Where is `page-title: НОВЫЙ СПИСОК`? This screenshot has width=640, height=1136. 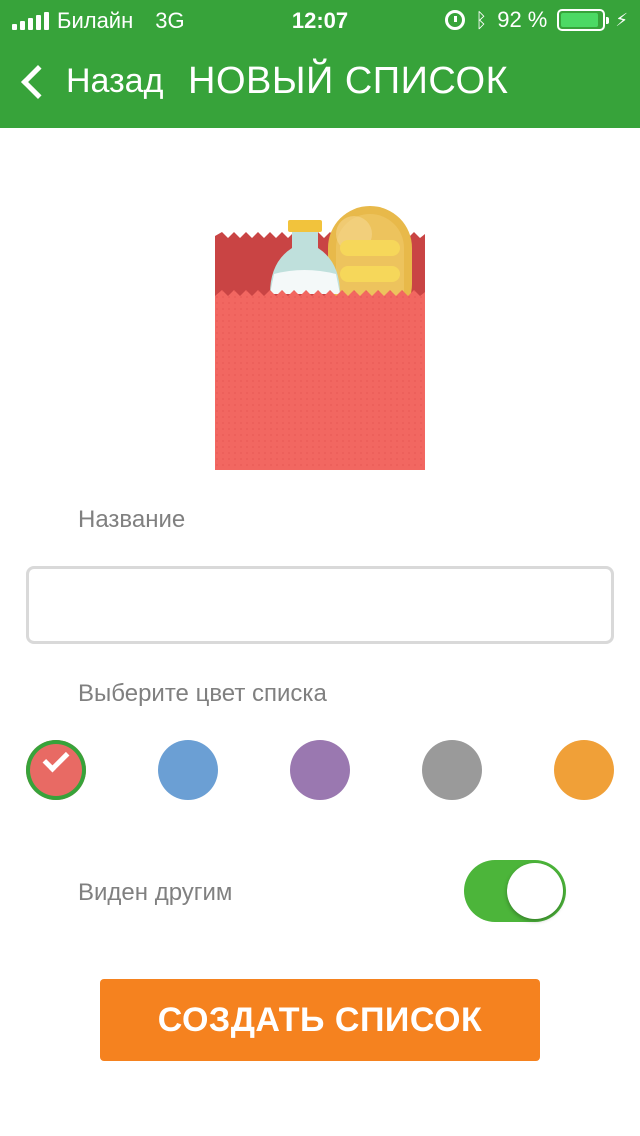
page-title: НОВЫЙ СПИСОК is located at coordinates (348, 81).